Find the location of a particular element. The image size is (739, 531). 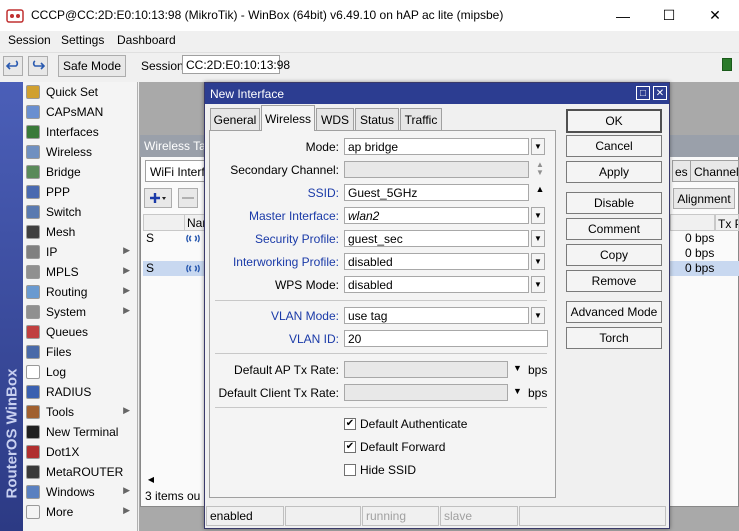

col-name: Nam is located at coordinates (195, 222).